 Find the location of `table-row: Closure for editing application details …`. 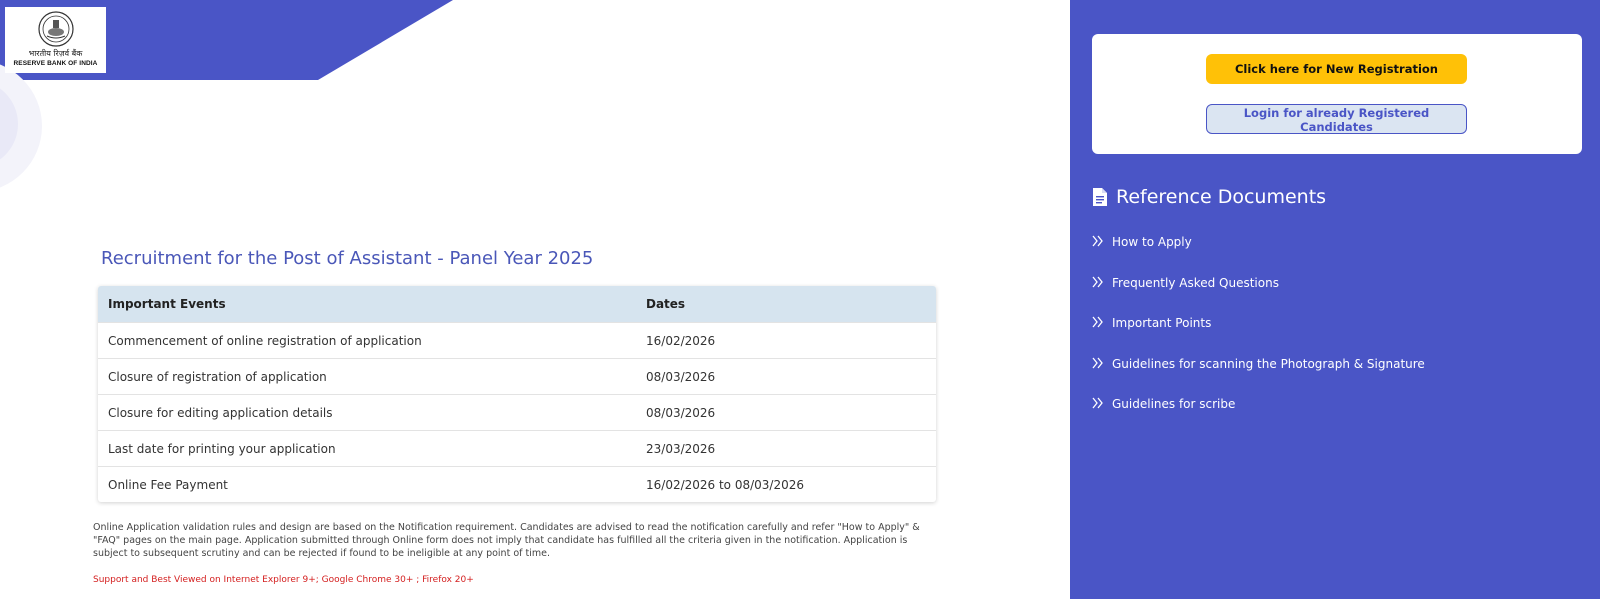

table-row: Closure for editing application details … is located at coordinates (517, 412).